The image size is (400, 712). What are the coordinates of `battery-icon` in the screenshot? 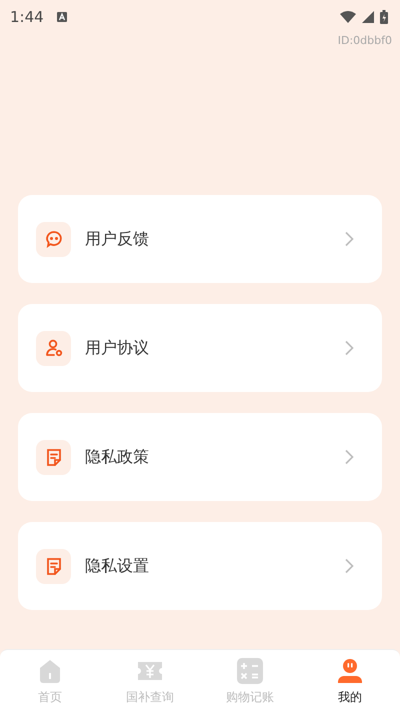 It's located at (384, 17).